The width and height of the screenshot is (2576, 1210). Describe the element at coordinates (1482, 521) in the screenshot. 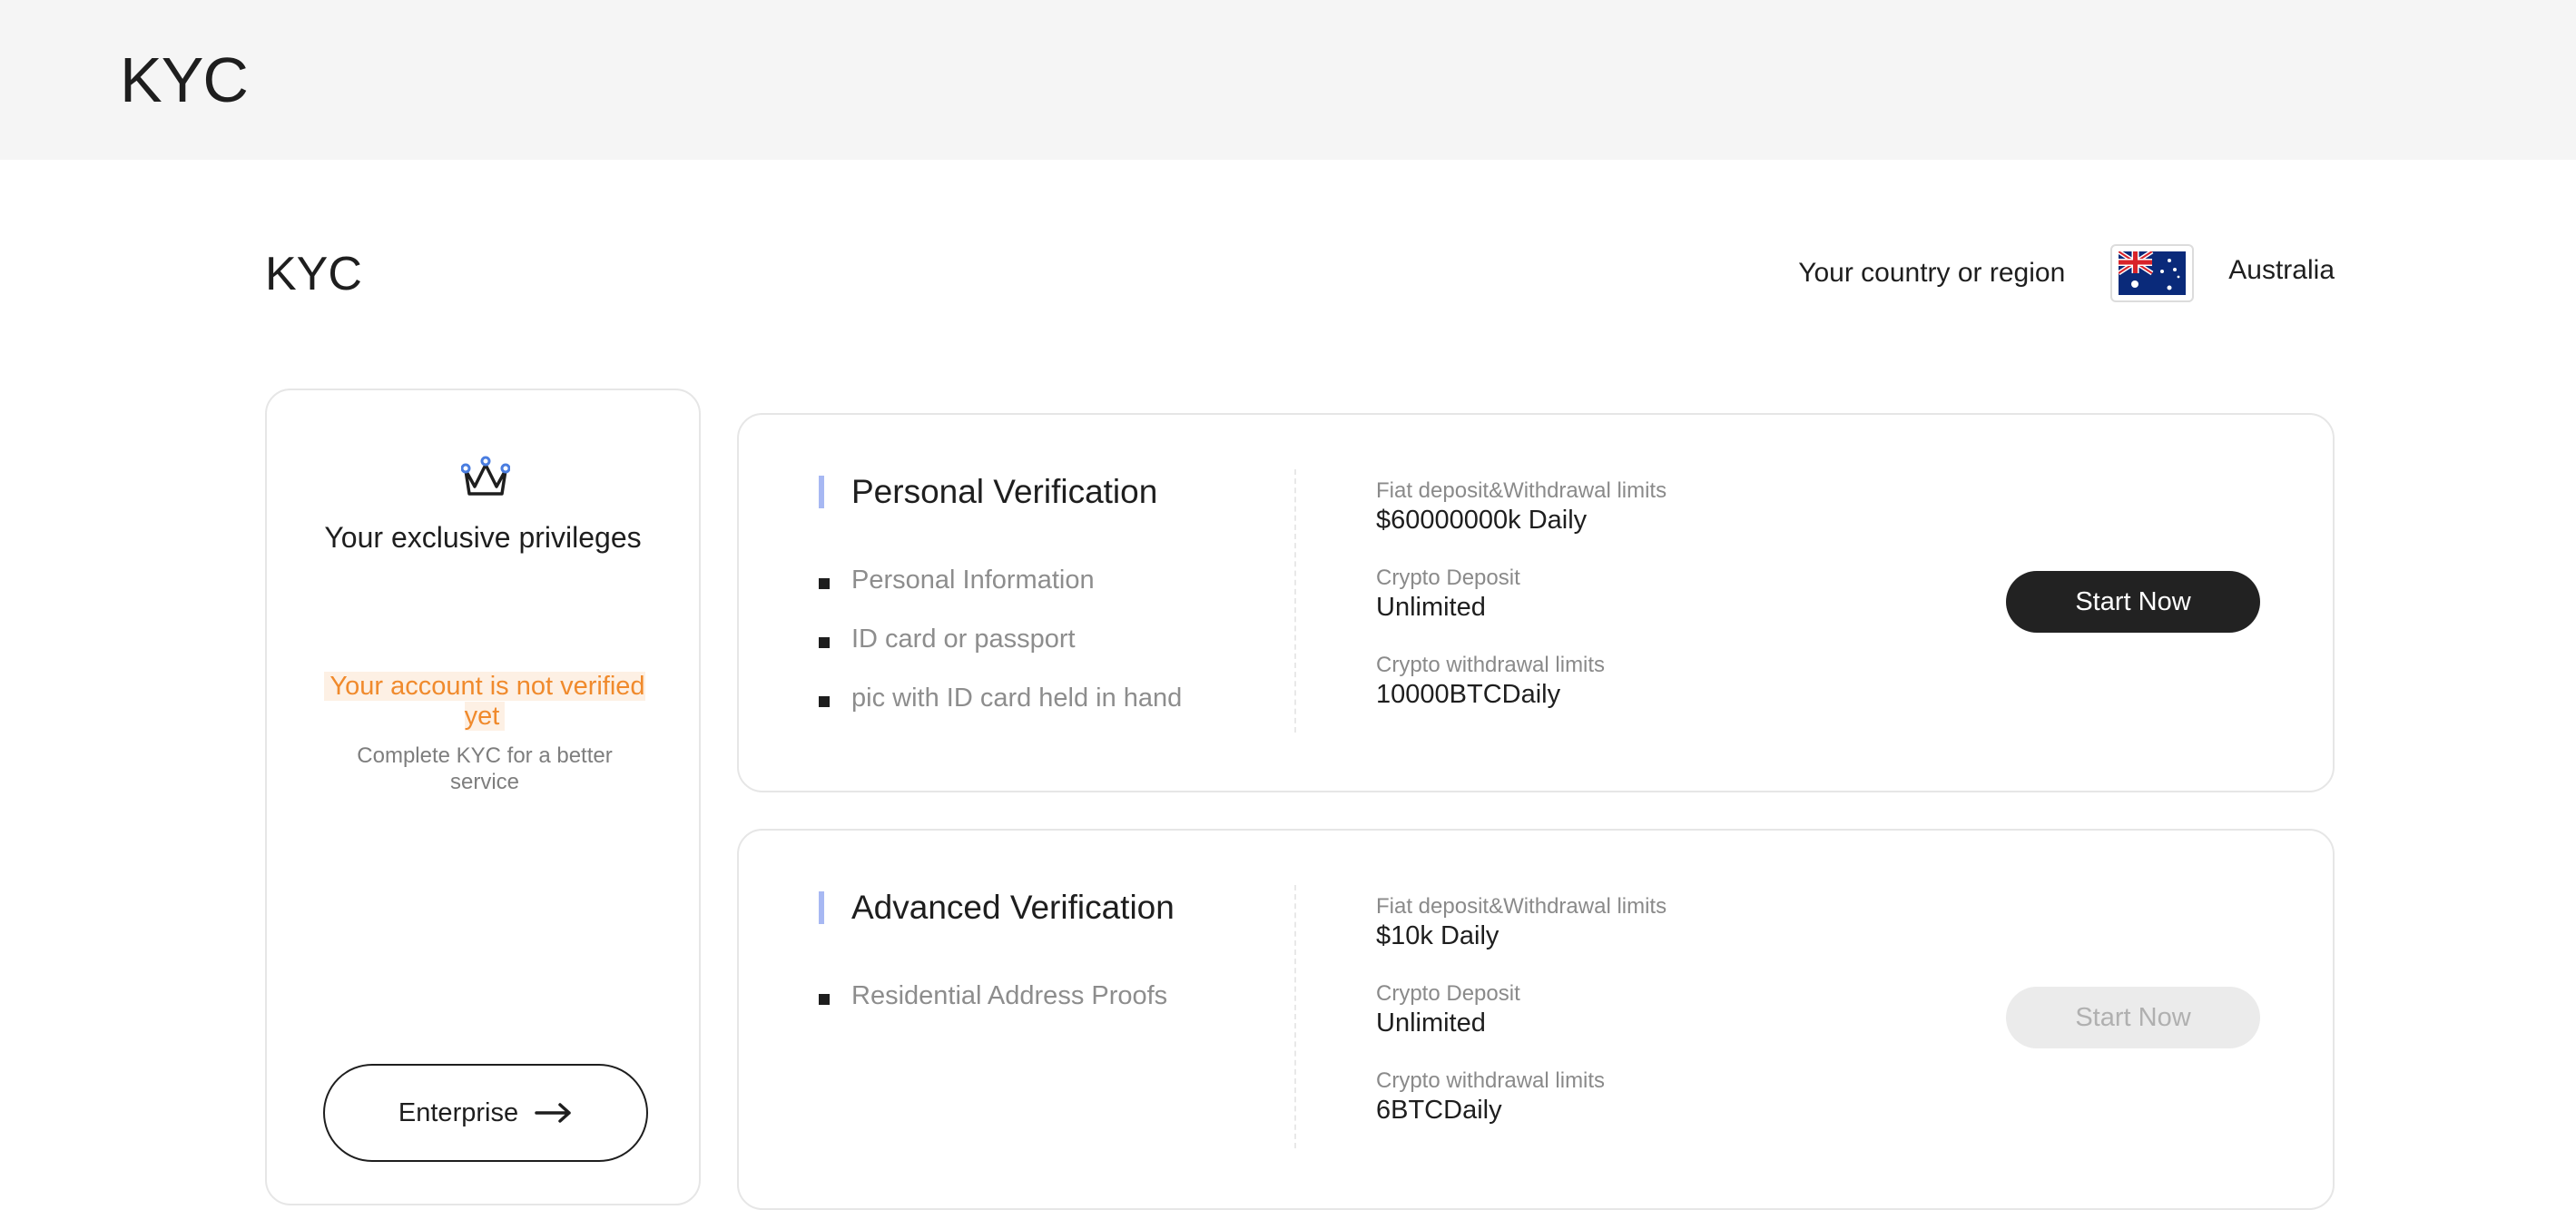

I see `limit-value: $60000000k Daily` at that location.